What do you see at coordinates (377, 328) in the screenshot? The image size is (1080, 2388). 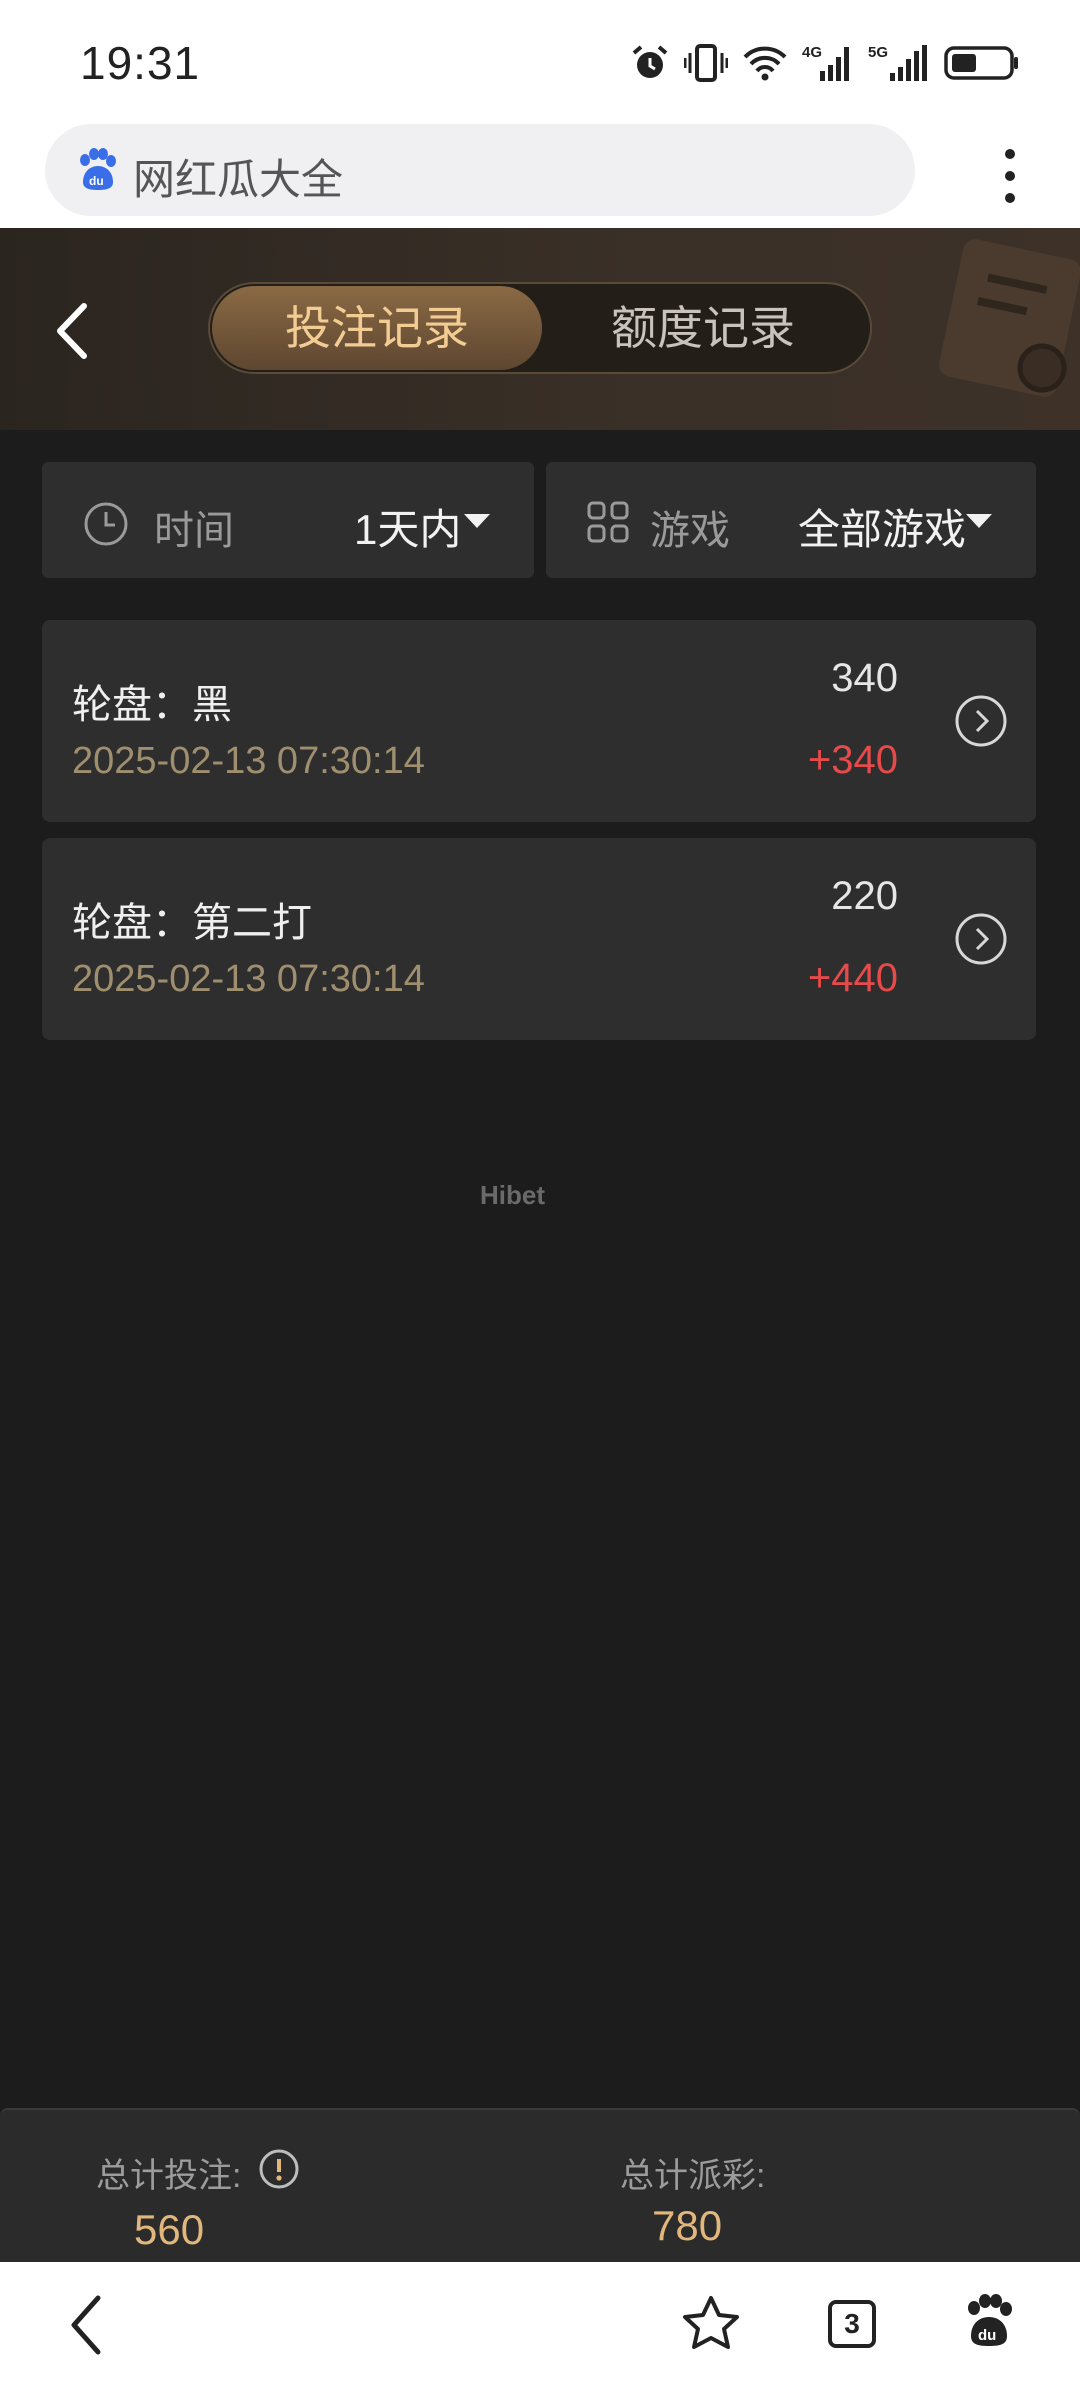 I see `tab-bet-records: 投注记录` at bounding box center [377, 328].